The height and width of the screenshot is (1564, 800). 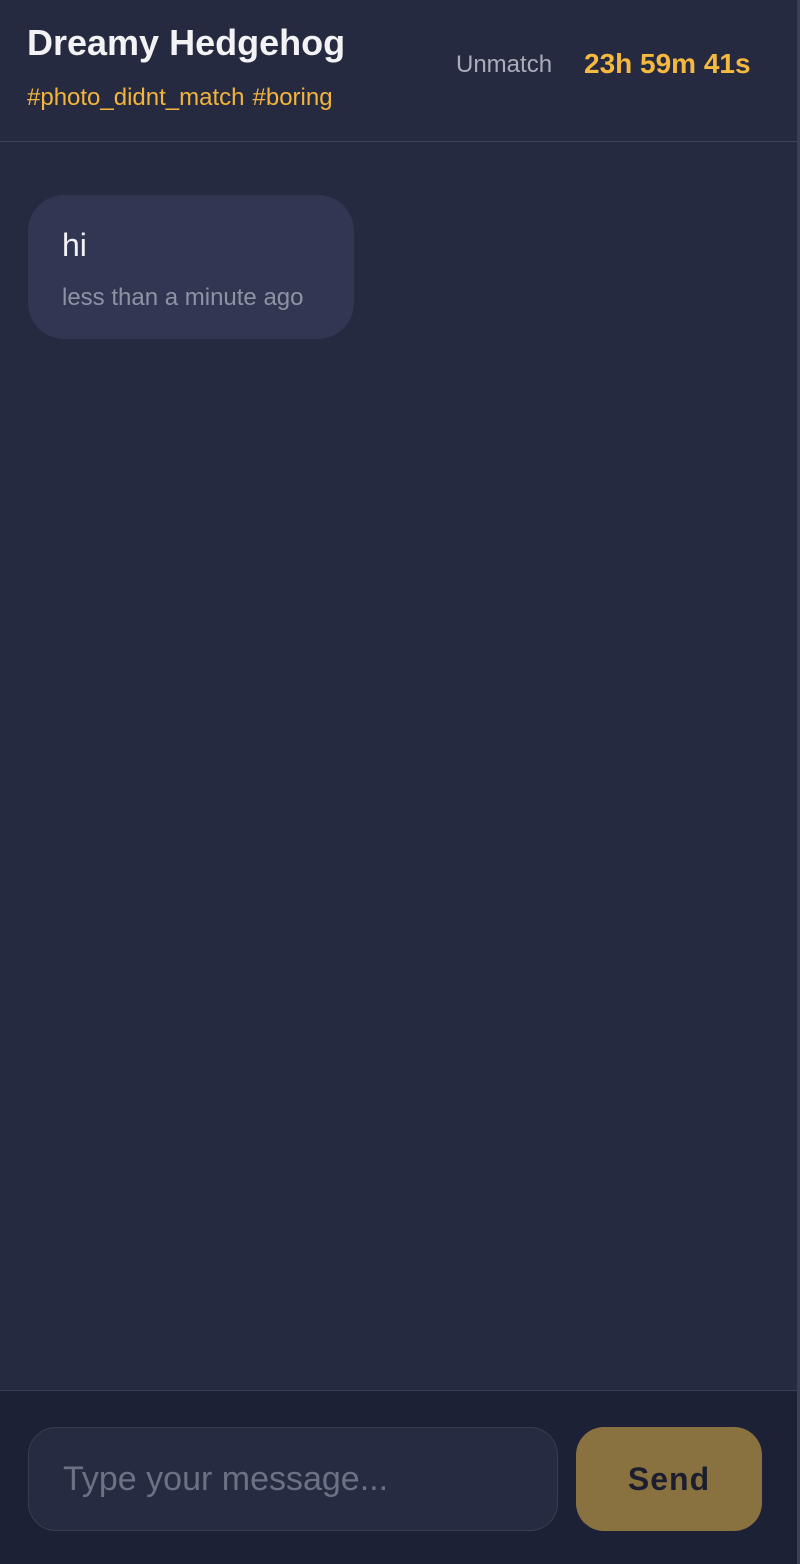 I want to click on tag-list: #photo_didnt_match #boring, so click(x=184, y=98).